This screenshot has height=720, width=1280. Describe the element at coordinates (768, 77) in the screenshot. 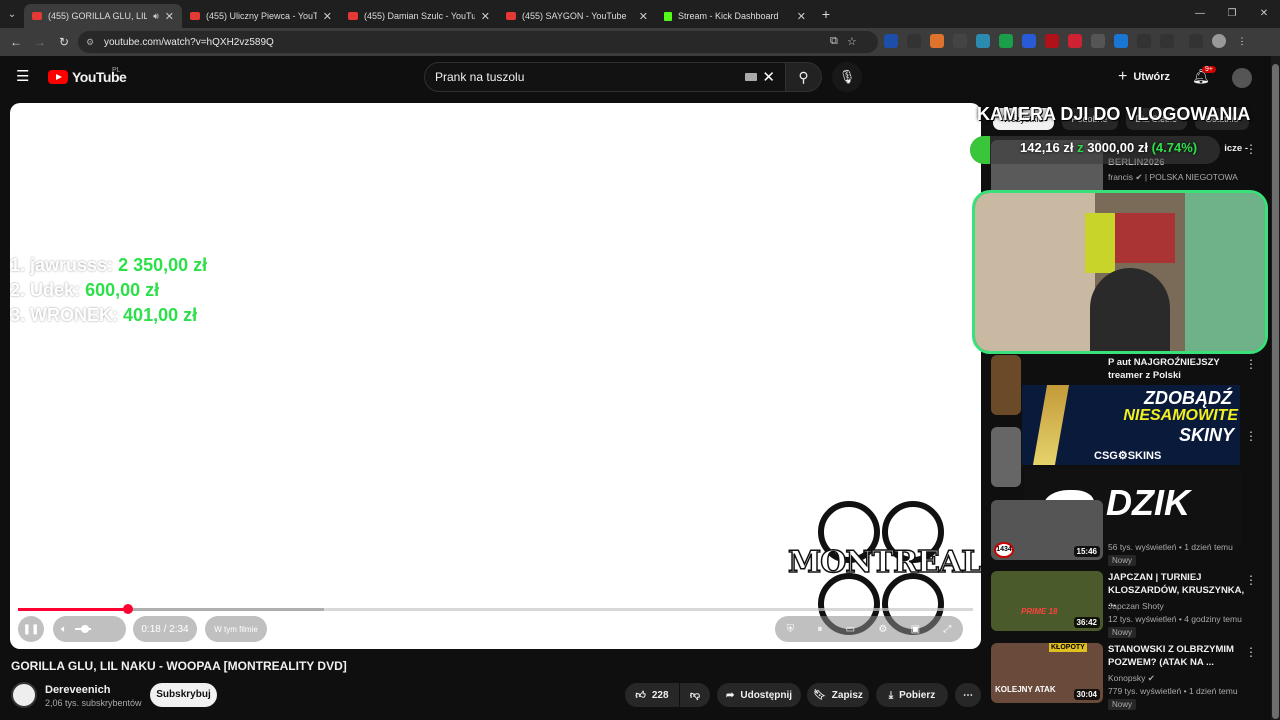

I see `clear-search-icon: ✕` at that location.